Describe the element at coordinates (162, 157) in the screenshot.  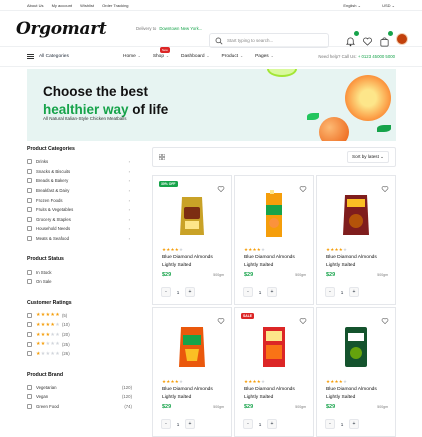
I see `grid-view-icon` at that location.